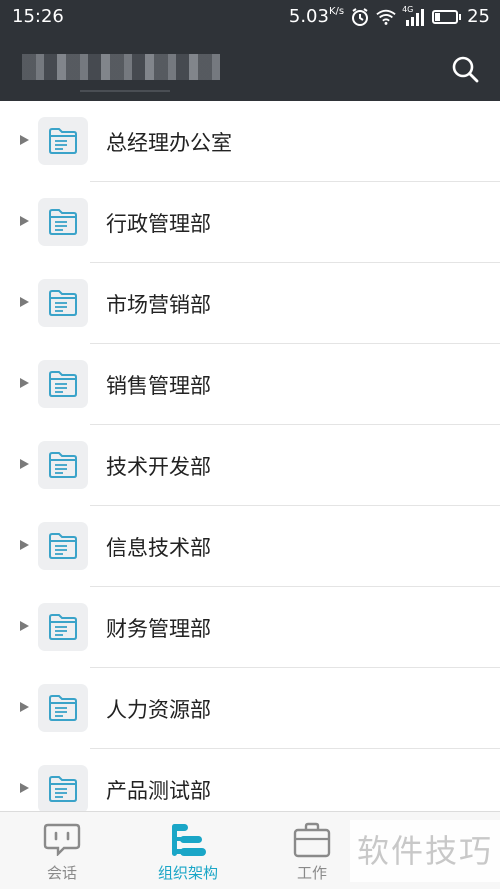 This screenshot has height=890, width=500. I want to click on department-row: 人力资源部, so click(250, 708).